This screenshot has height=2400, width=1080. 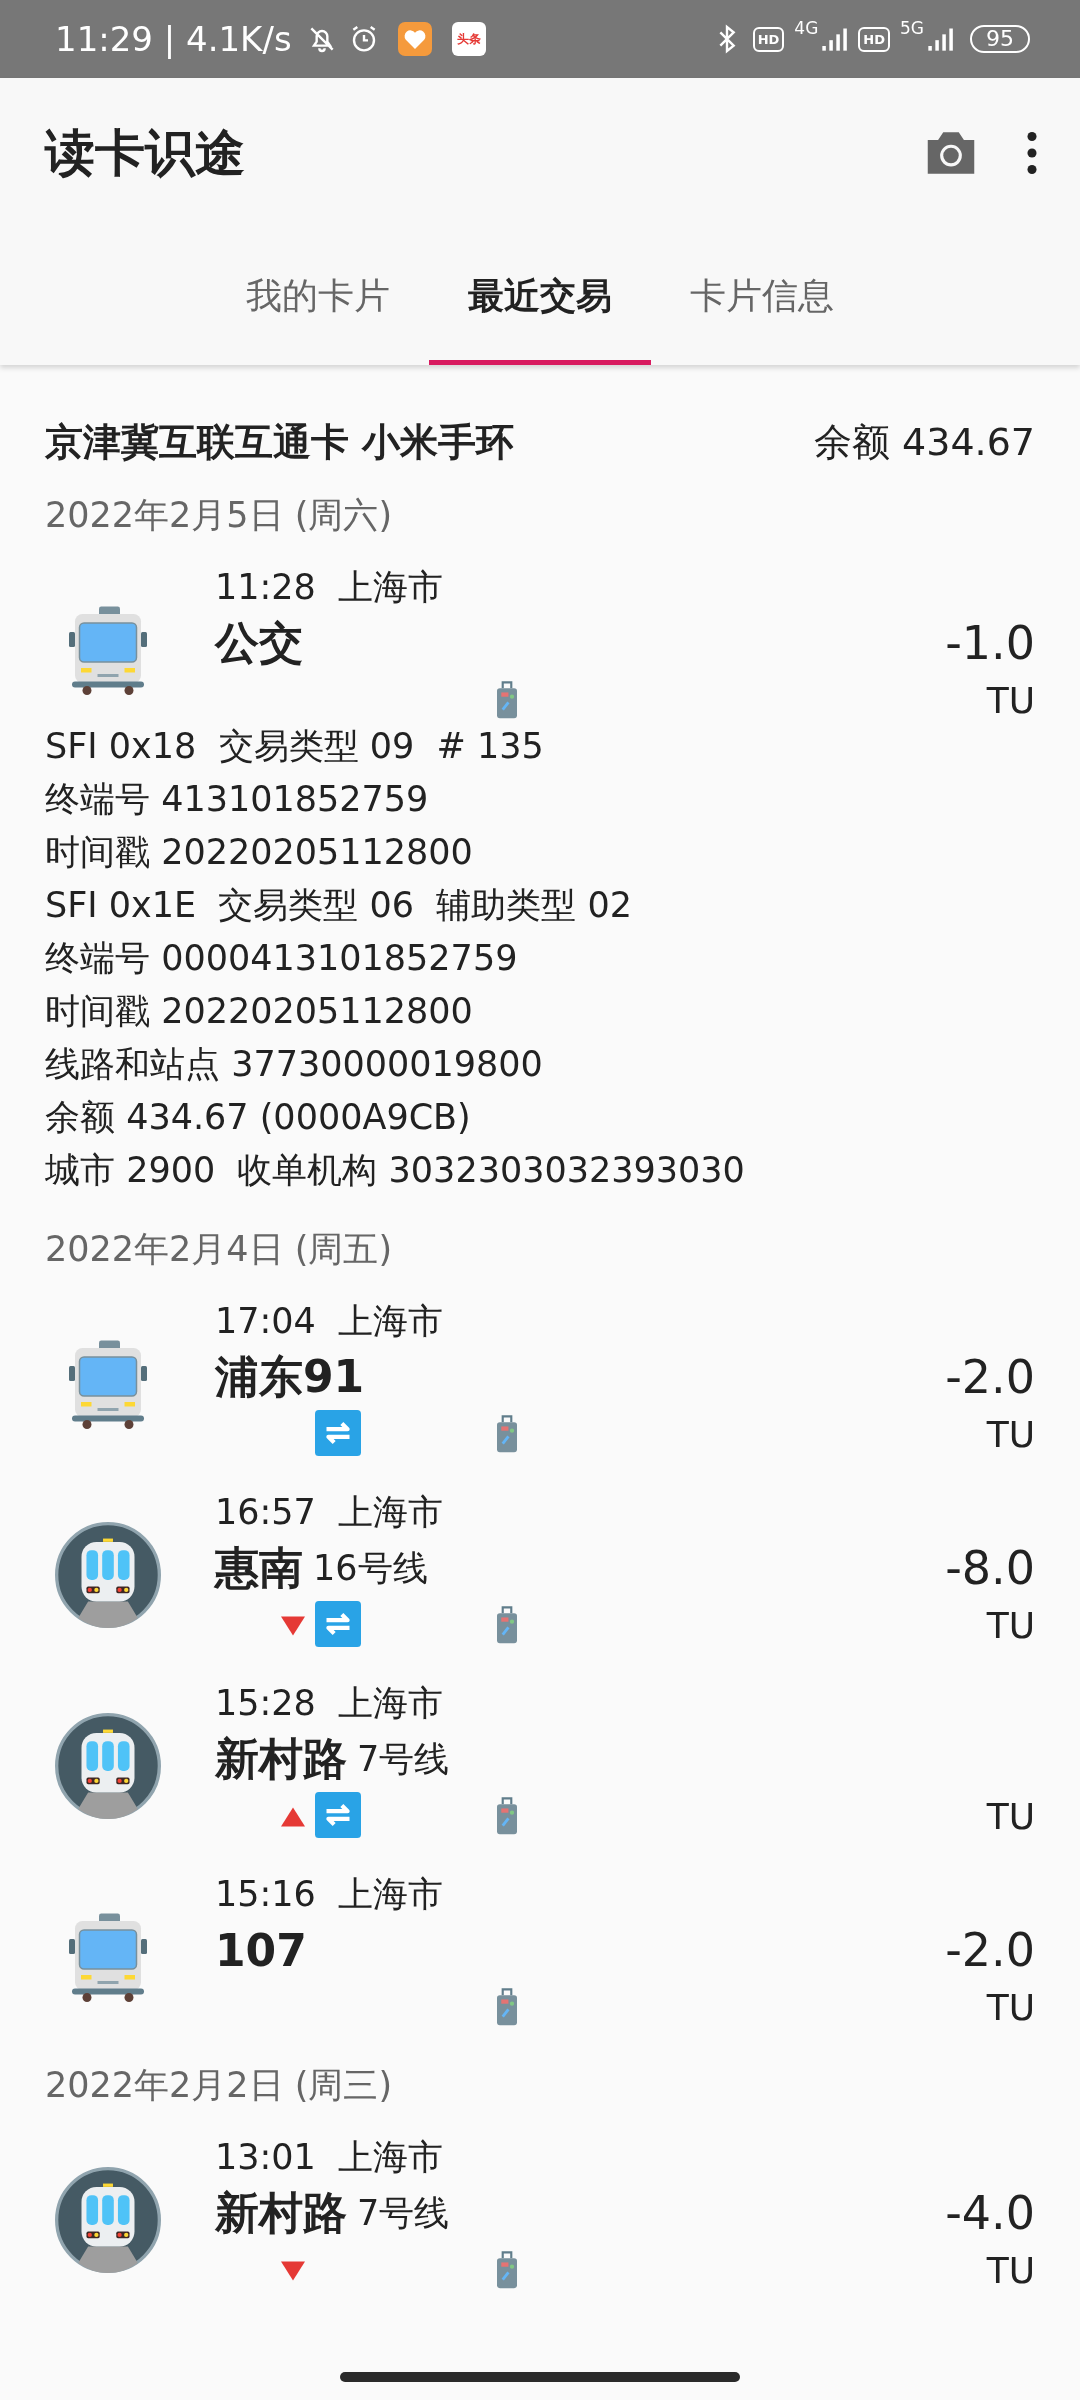 What do you see at coordinates (540, 1750) in the screenshot?
I see `transaction-item: 15:28 上海市 新村路 7号线 TU` at bounding box center [540, 1750].